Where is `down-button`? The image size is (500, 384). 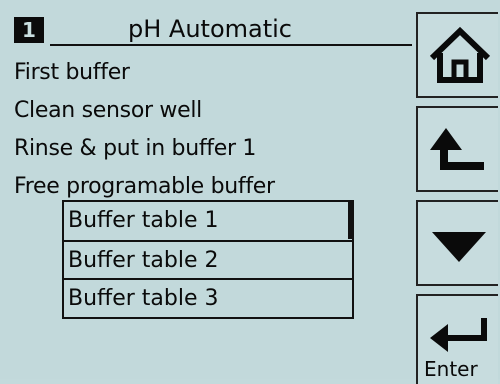
down-button is located at coordinates (457, 243).